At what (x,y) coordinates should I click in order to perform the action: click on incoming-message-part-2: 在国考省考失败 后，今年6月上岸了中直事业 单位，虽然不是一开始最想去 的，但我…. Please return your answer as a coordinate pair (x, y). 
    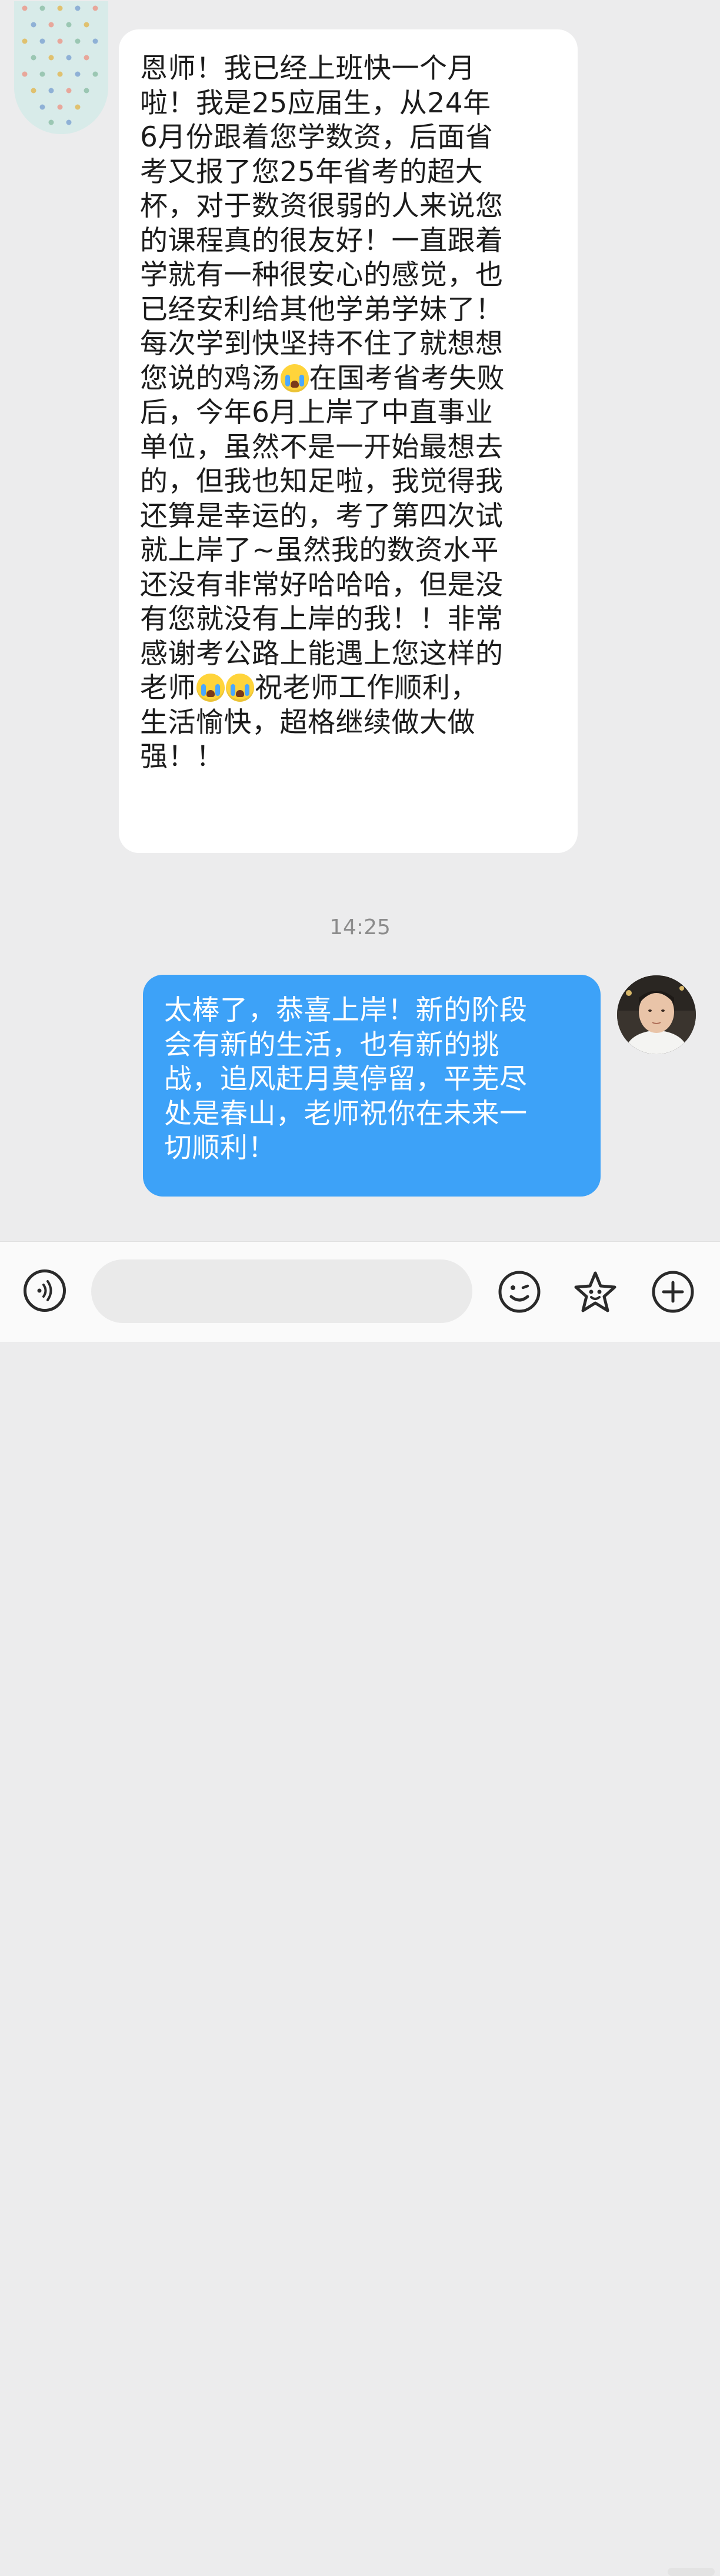
    Looking at the image, I should click on (322, 533).